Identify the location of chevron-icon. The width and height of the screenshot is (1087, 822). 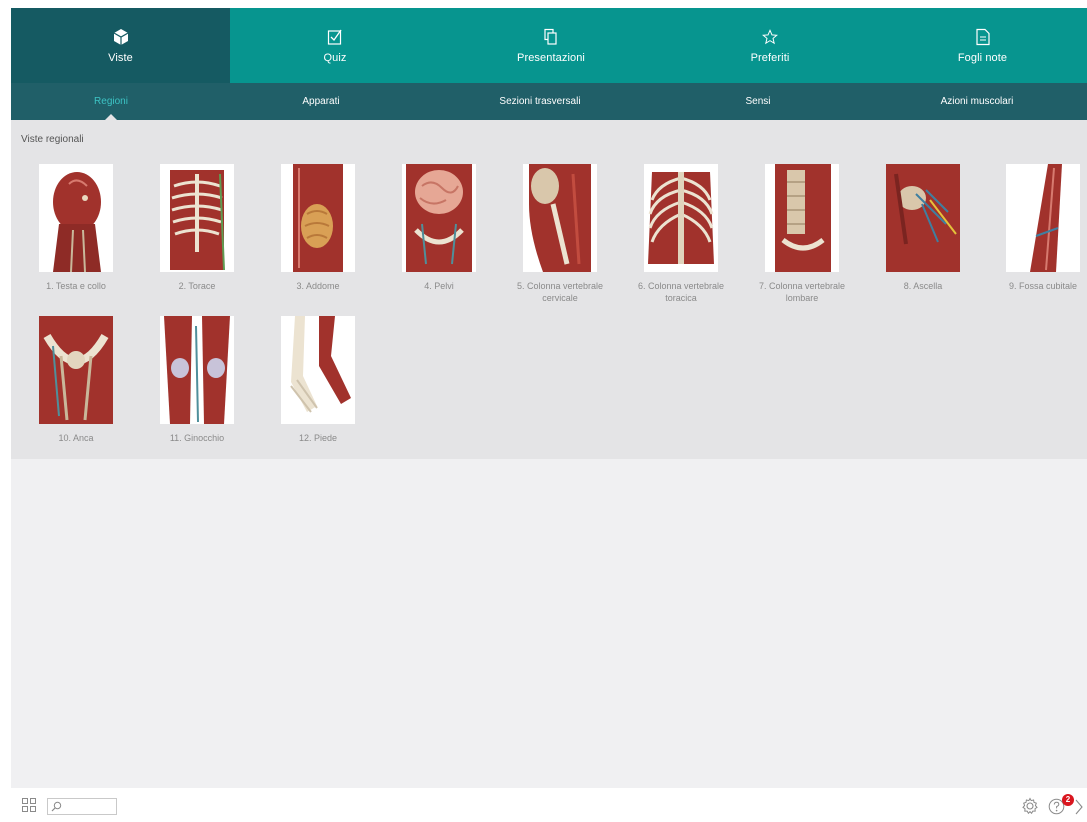
(1080, 807).